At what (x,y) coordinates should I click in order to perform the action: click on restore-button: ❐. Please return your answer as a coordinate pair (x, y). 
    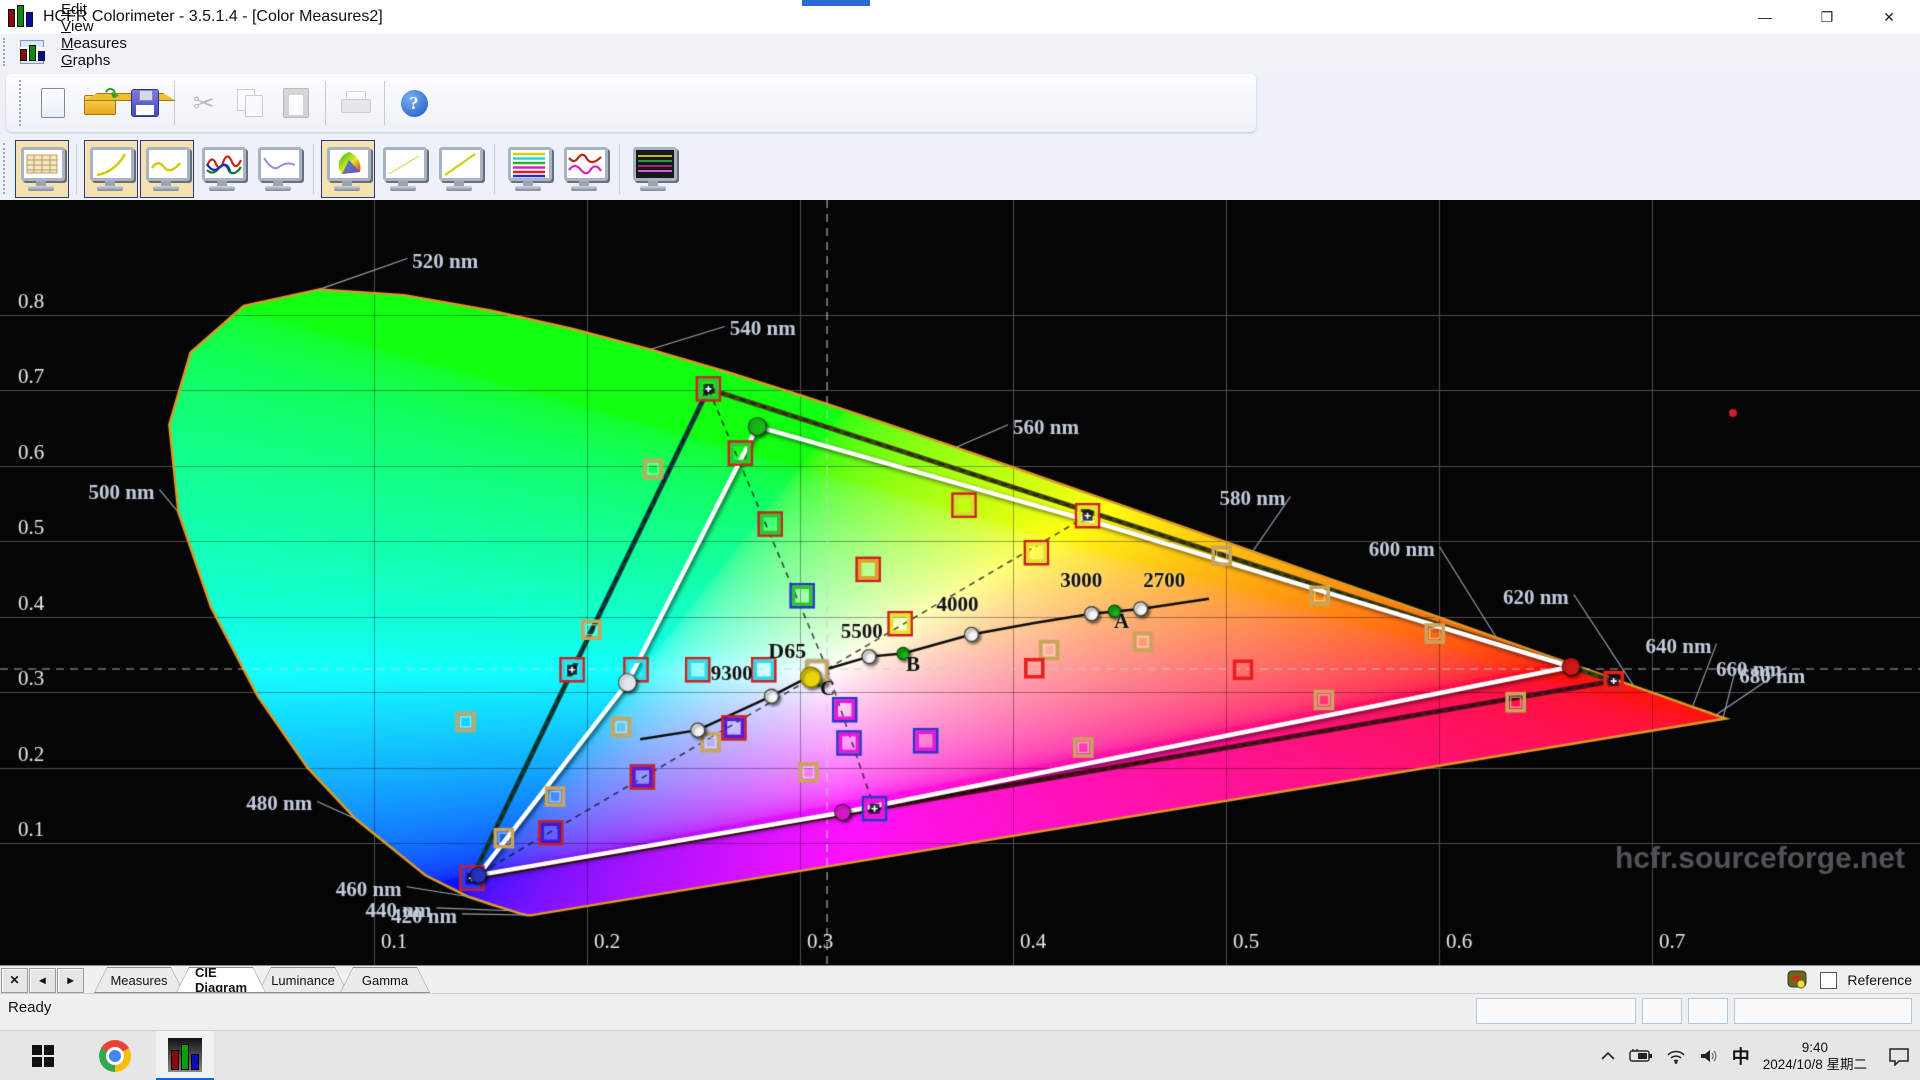
    Looking at the image, I should click on (1827, 17).